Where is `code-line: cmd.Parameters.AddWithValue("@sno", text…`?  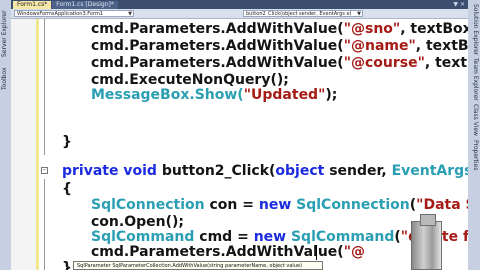
code-line: cmd.Parameters.AddWithValue("@sno", text… is located at coordinates (279, 29).